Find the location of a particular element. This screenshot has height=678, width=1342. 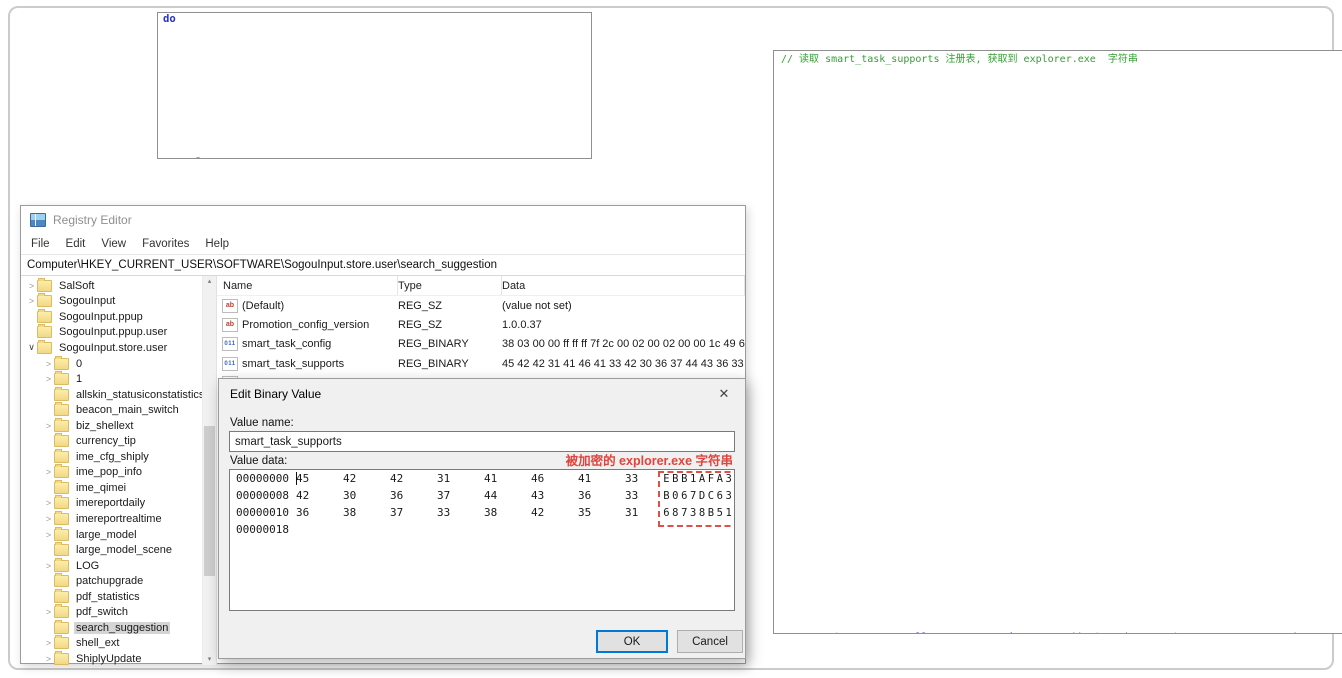

scroll-up-icon: ▴ is located at coordinates (209, 281).